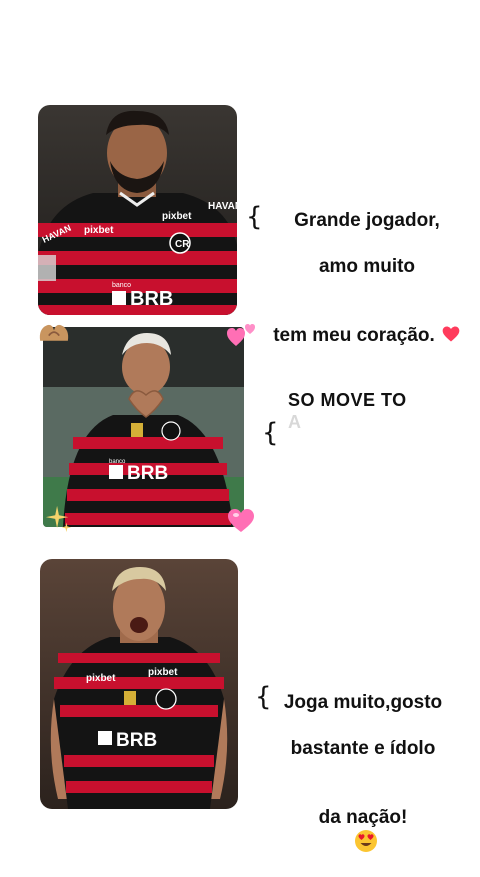  Describe the element at coordinates (363, 748) in the screenshot. I see `caption-3-line-2: bastante e ídolo` at that location.